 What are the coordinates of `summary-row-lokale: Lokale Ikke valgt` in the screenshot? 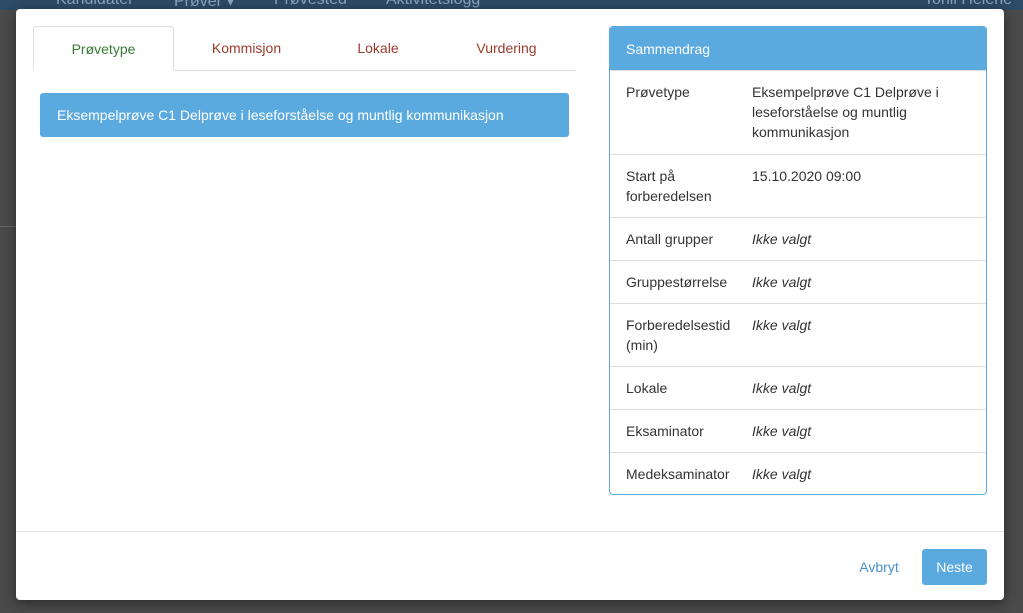 It's located at (798, 387).